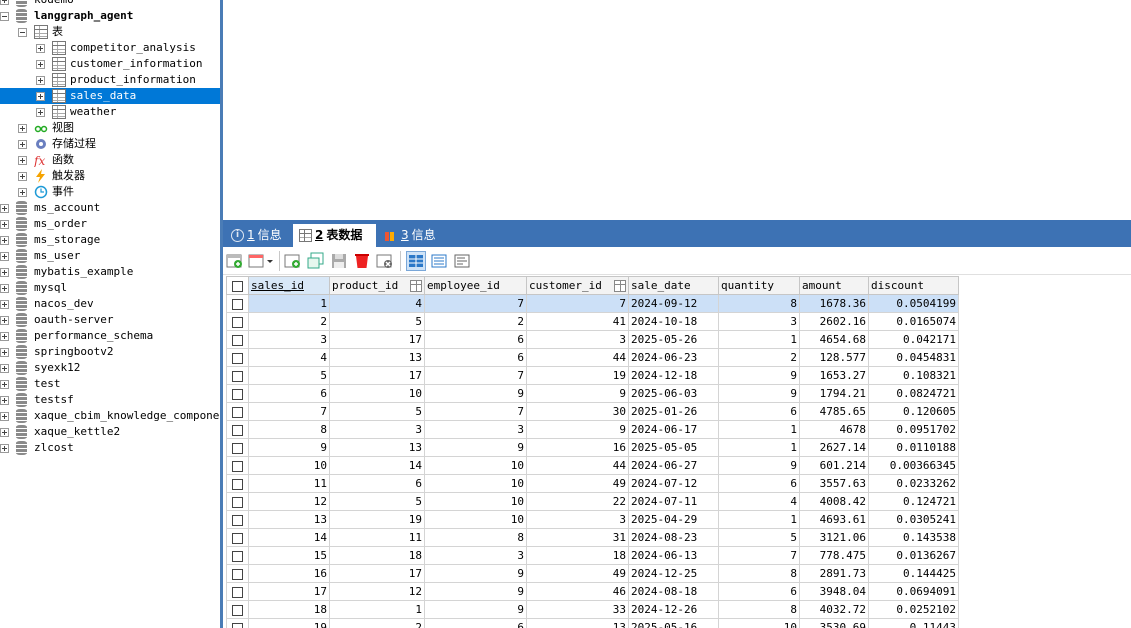 The image size is (1131, 628). Describe the element at coordinates (334, 235) in the screenshot. I see `tab-table-data: 2 表数据` at that location.